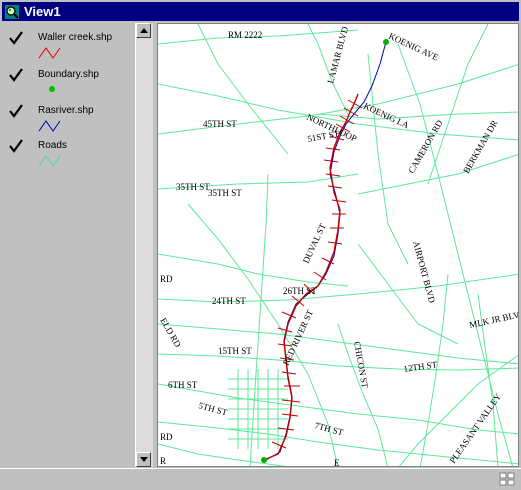  Describe the element at coordinates (220, 124) in the screenshot. I see `road-label: 45TH ST` at that location.